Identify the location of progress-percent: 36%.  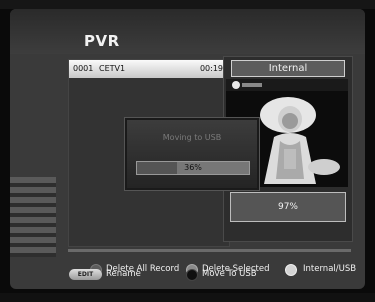
(193, 167).